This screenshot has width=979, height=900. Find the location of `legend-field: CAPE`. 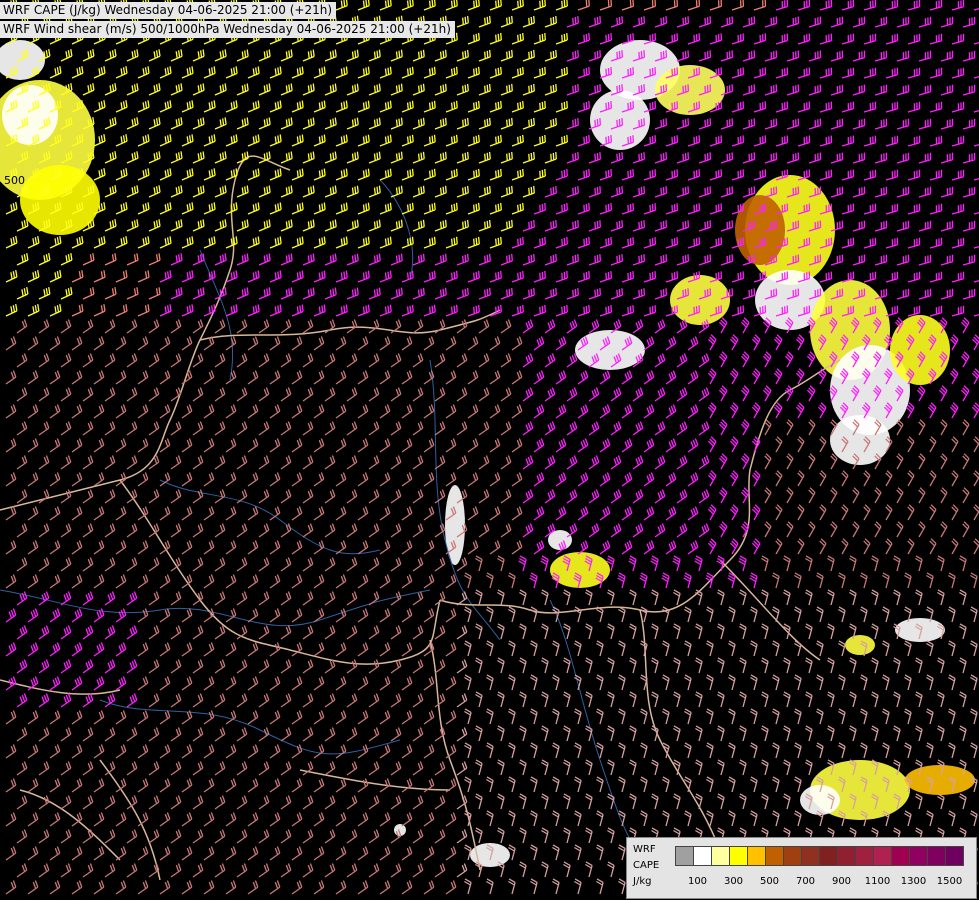

legend-field: CAPE is located at coordinates (646, 865).